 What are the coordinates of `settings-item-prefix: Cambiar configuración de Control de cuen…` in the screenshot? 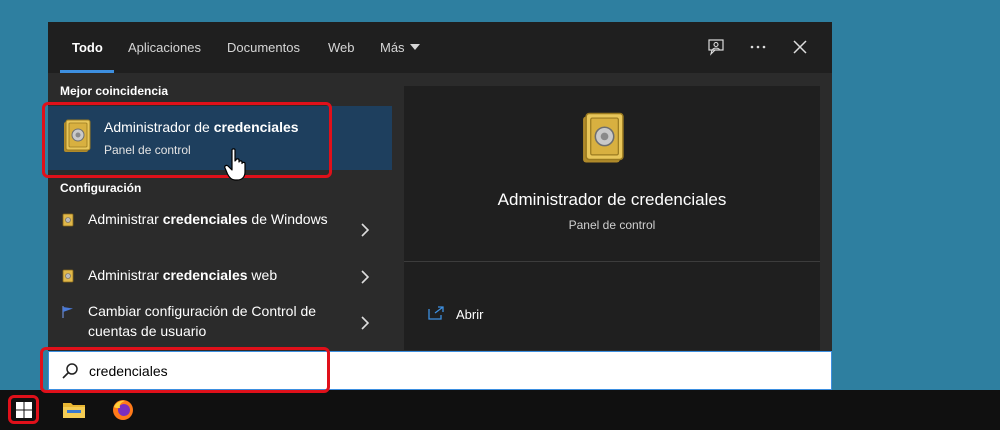 It's located at (202, 321).